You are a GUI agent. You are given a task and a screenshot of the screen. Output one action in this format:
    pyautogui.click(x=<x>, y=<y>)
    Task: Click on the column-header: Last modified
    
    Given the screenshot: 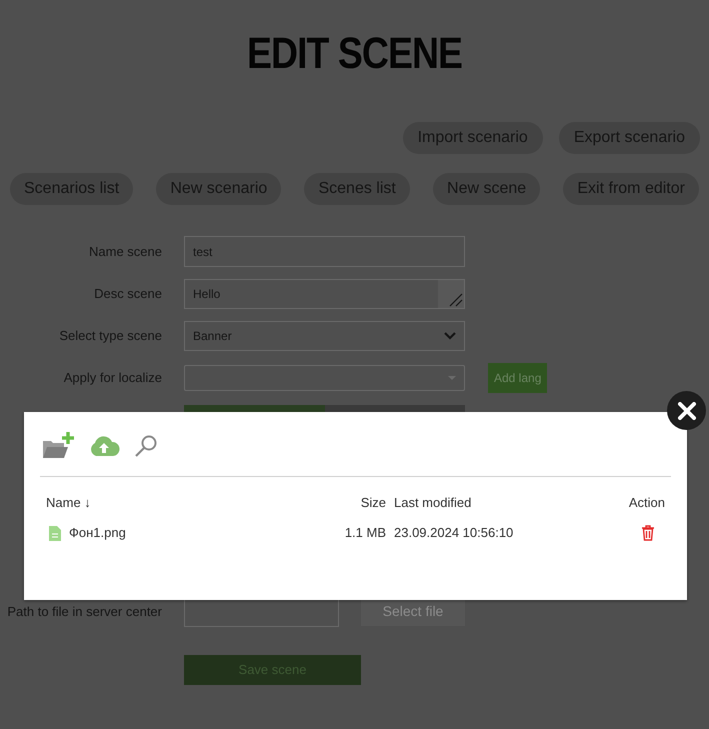 What is the action you would take?
    pyautogui.click(x=469, y=503)
    